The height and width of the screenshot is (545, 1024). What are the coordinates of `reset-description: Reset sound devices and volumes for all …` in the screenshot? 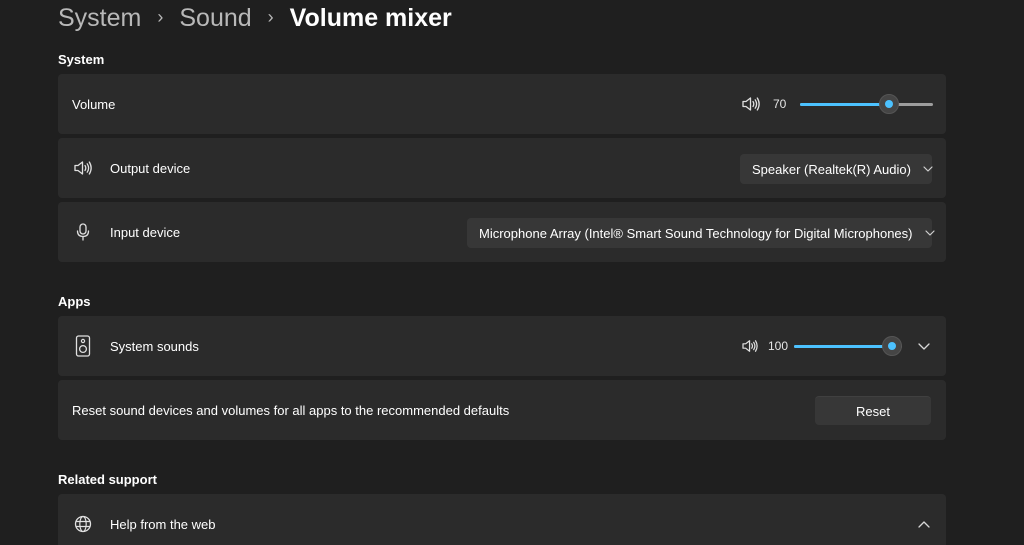 It's located at (291, 410).